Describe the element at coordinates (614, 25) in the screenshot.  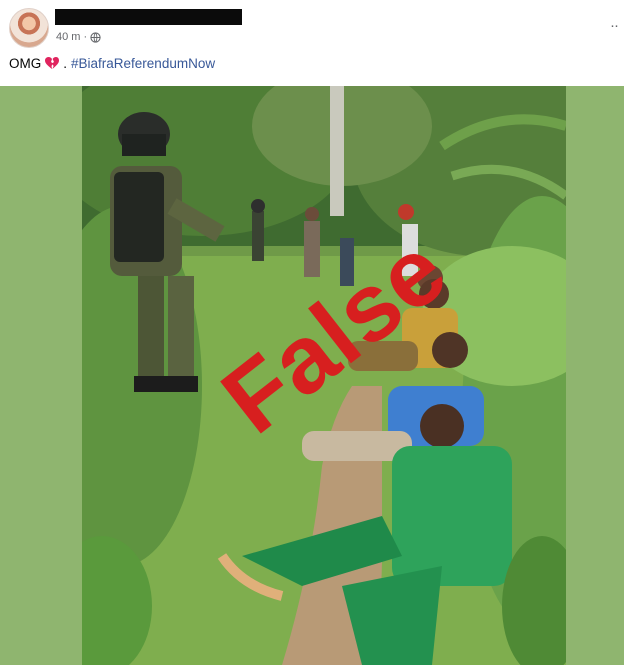
I see `more-options-icon: ··` at that location.